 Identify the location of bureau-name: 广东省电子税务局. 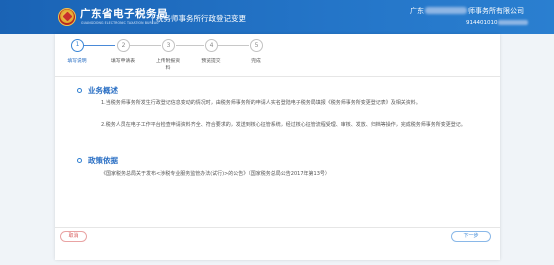
(124, 14).